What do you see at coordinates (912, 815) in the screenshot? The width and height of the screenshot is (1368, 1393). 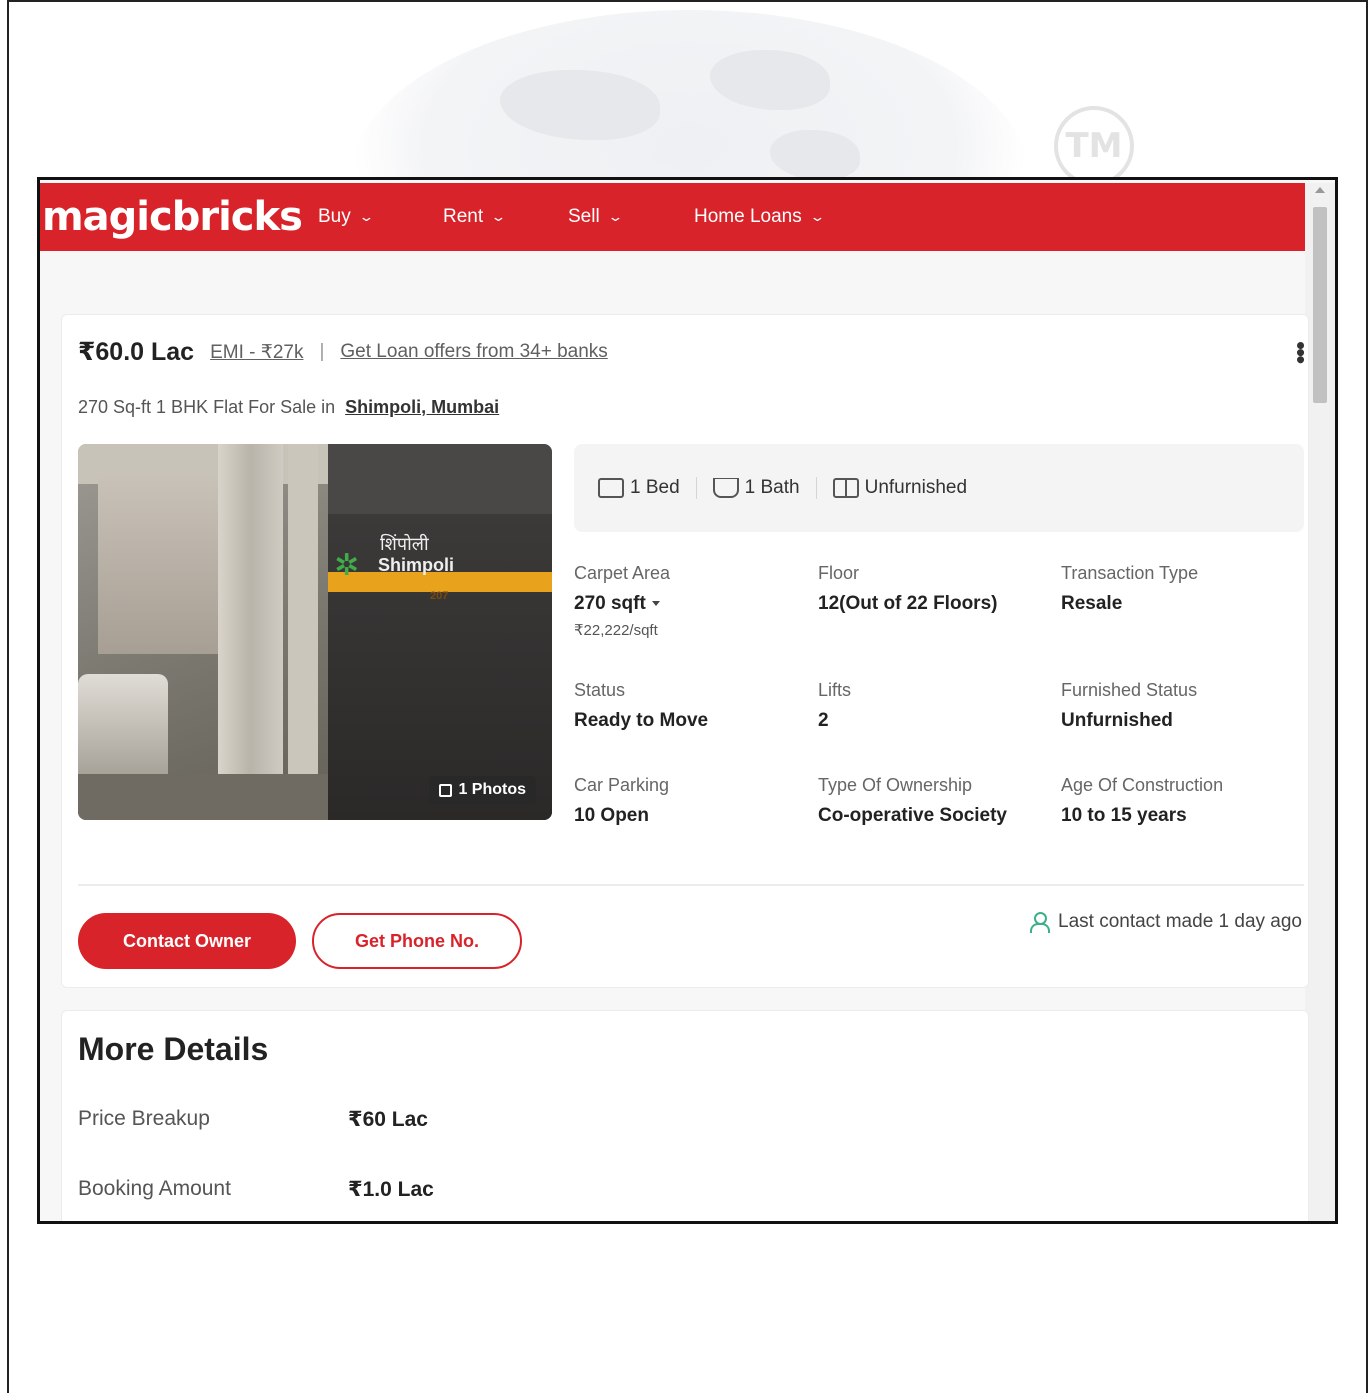 I see `detail-value: Co-operative Society` at bounding box center [912, 815].